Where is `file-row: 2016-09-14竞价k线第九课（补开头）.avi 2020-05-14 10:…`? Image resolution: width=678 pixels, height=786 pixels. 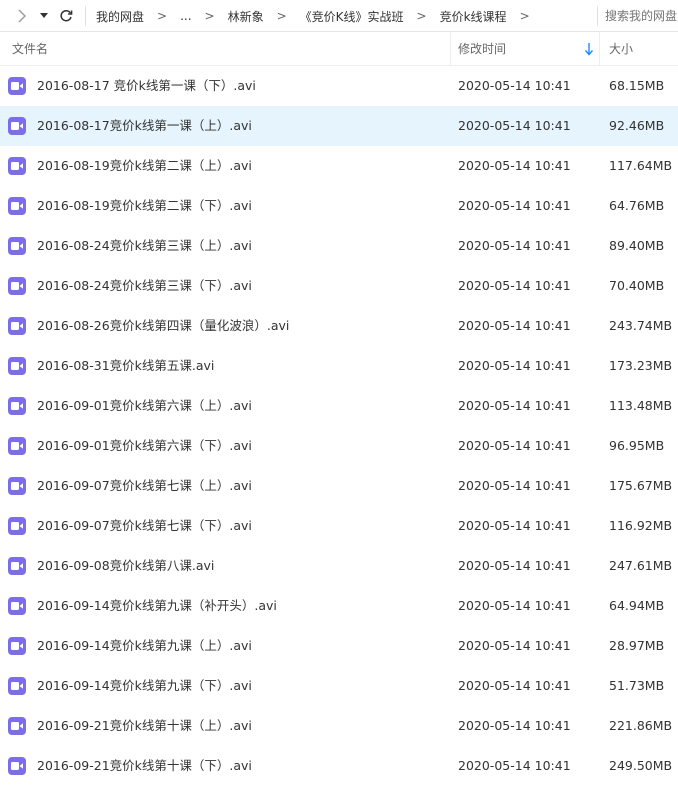 file-row: 2016-09-14竞价k线第九课（补开头）.avi 2020-05-14 10:… is located at coordinates (339, 606).